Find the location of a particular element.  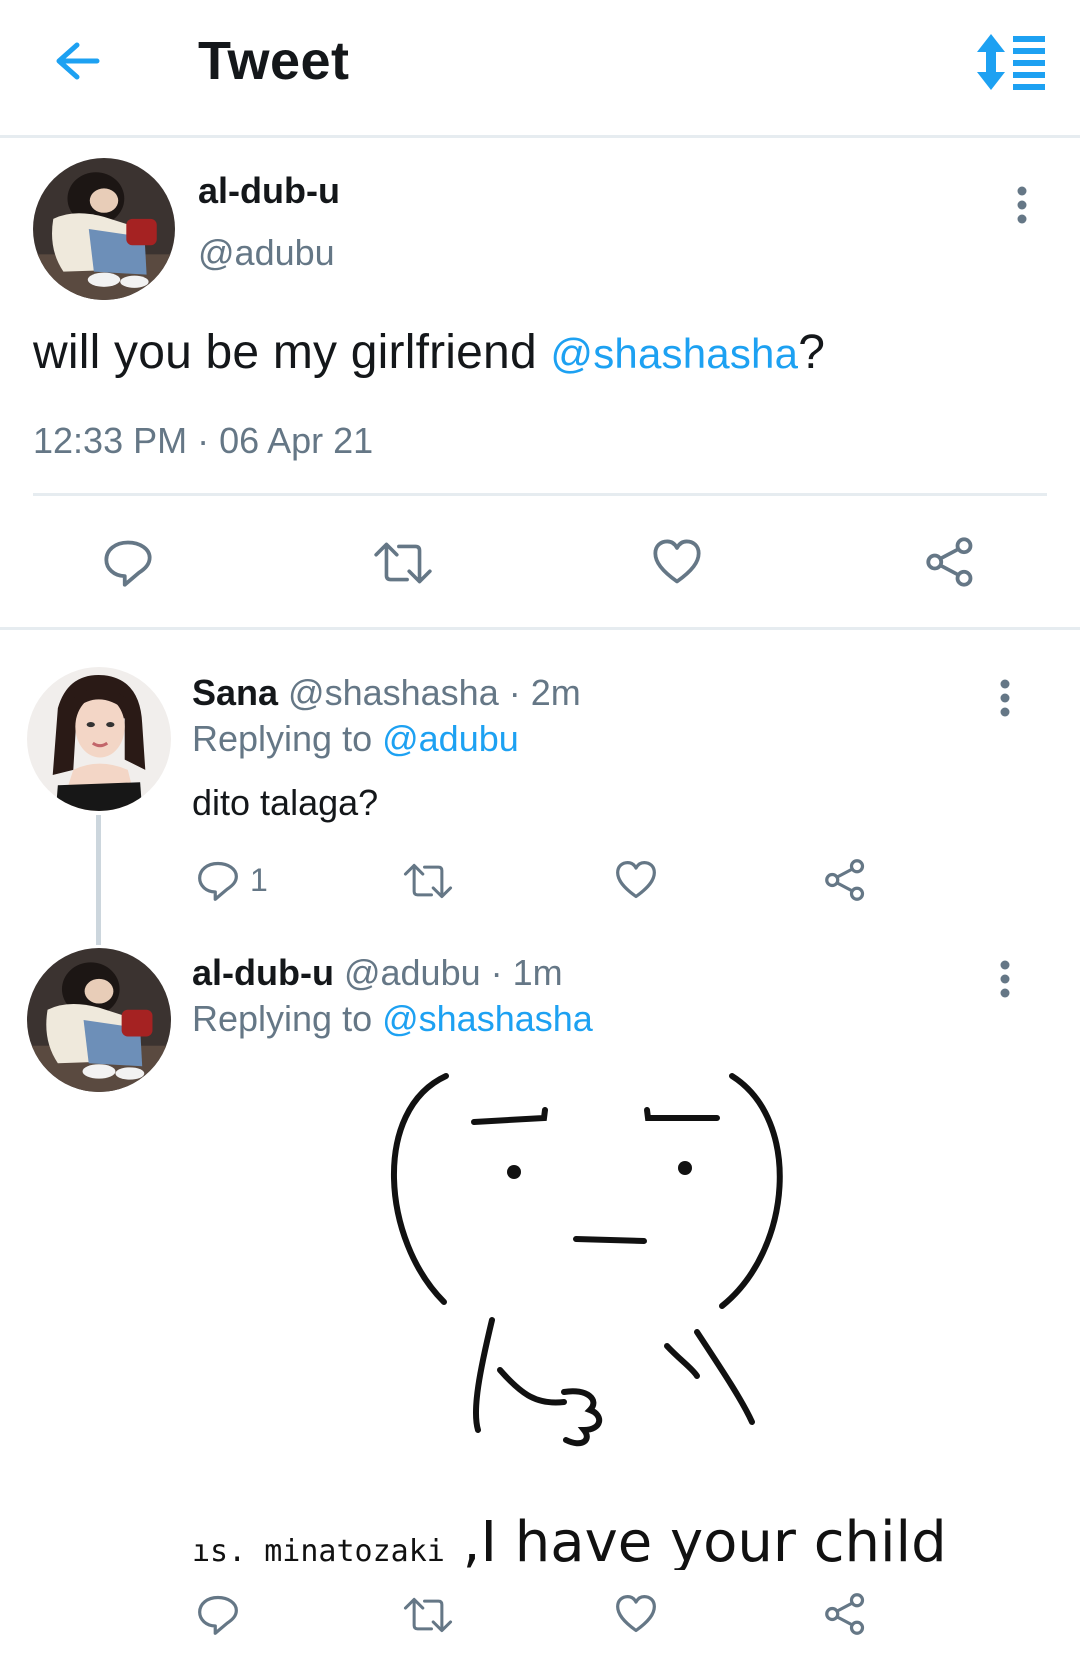

main-tweet-text: will you be my girlfriend @shashasha? is located at coordinates (429, 352).